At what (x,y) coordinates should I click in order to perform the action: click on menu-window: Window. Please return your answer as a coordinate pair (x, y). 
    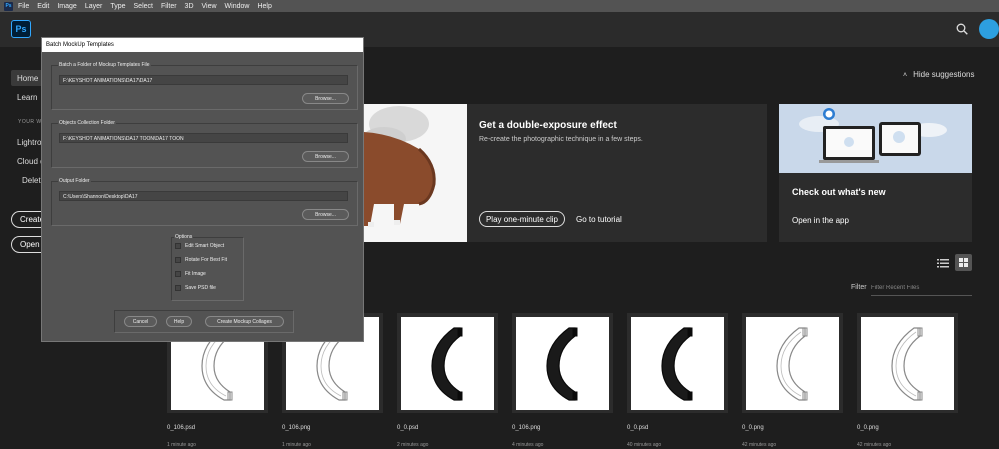
    Looking at the image, I should click on (237, 6).